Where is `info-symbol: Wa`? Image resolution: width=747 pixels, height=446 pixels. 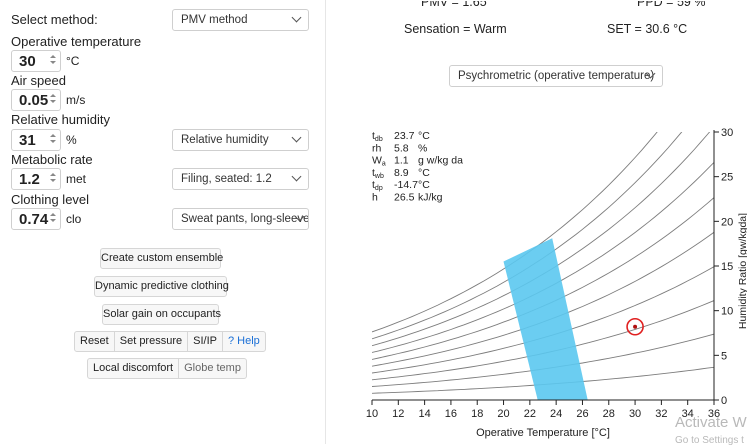 info-symbol: Wa is located at coordinates (379, 161).